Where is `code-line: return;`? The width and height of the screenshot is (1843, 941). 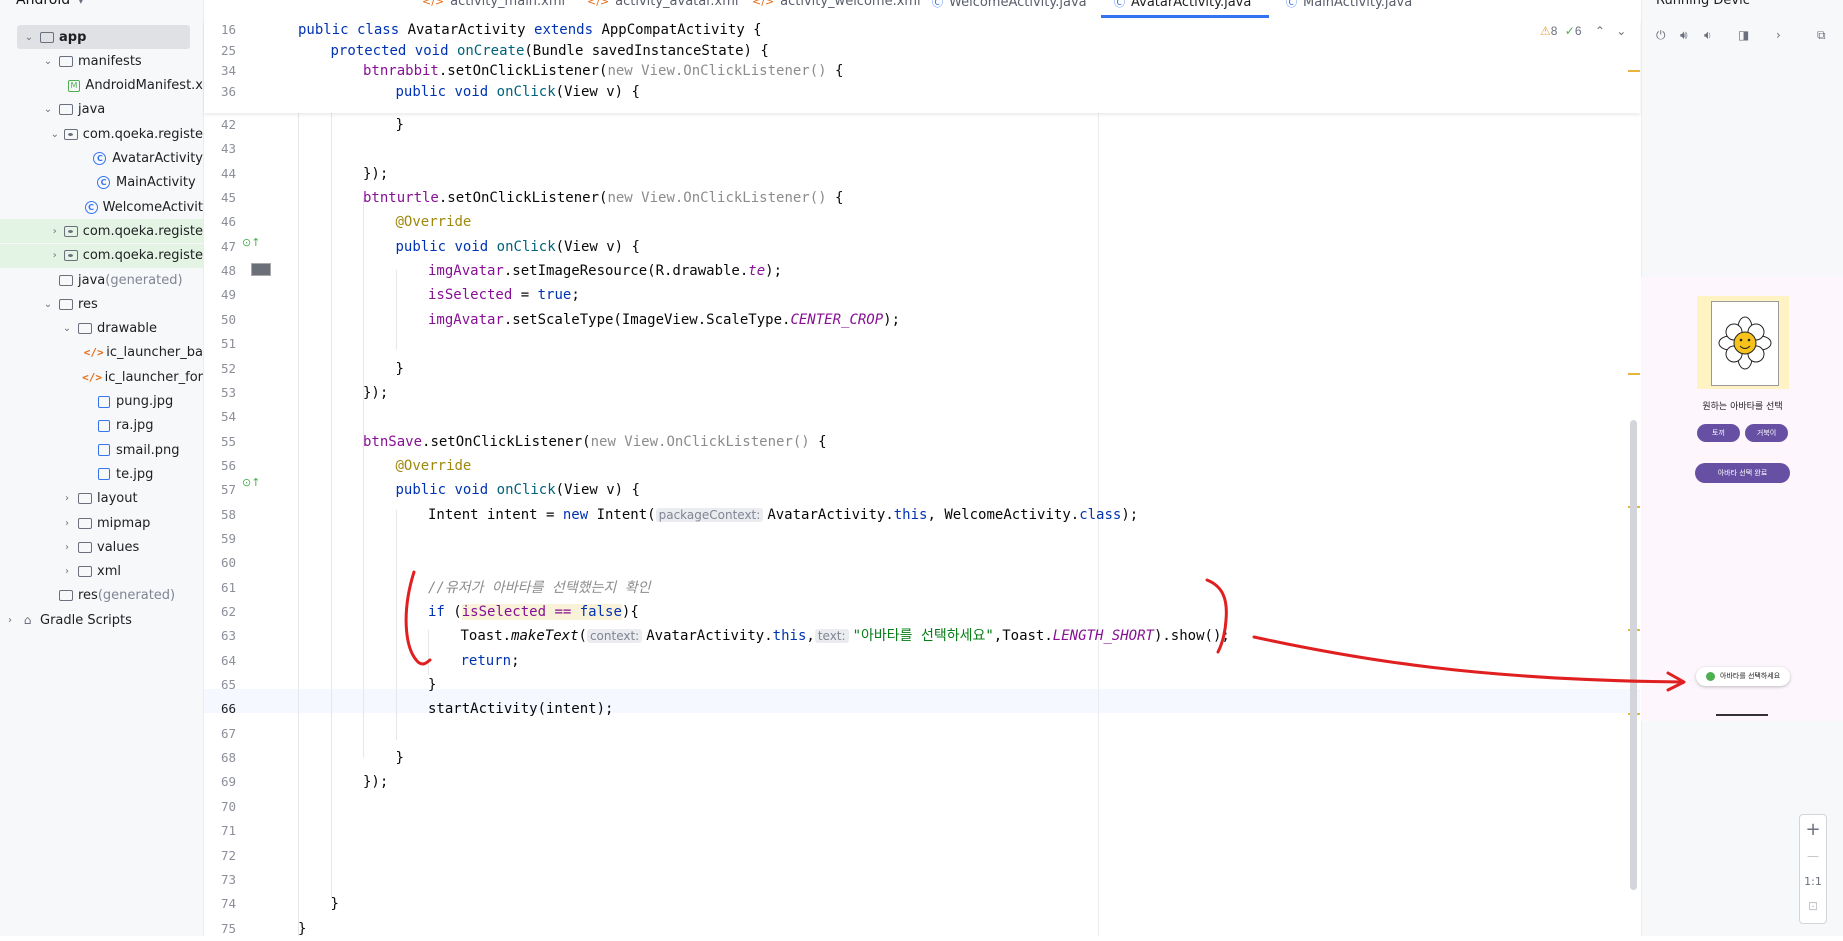
code-line: return; is located at coordinates (490, 661).